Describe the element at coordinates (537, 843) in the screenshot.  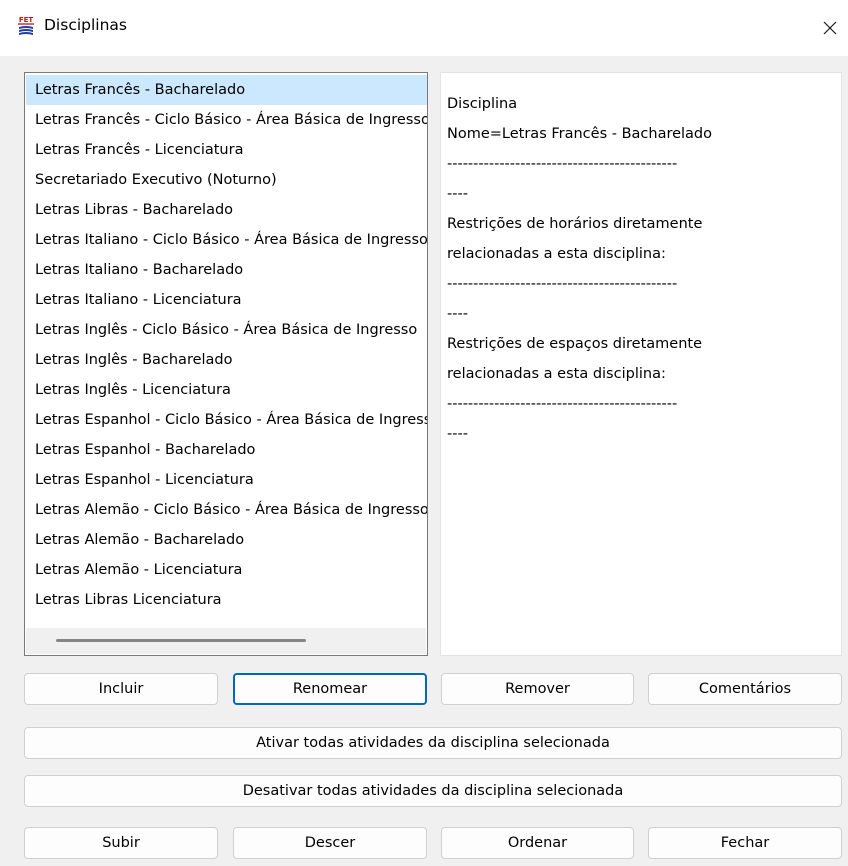
I see `sort-button: Ordenar` at that location.